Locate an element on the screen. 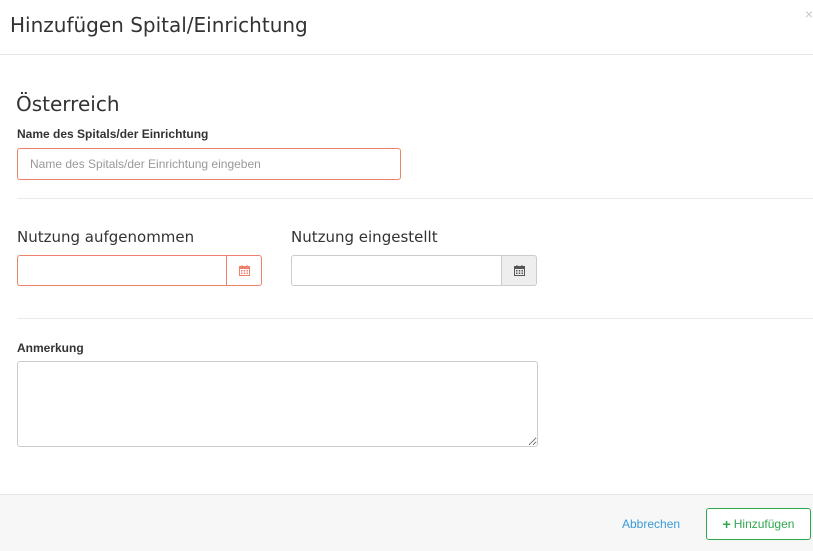  usage-end-label: Nutzung eingestellt is located at coordinates (364, 237).